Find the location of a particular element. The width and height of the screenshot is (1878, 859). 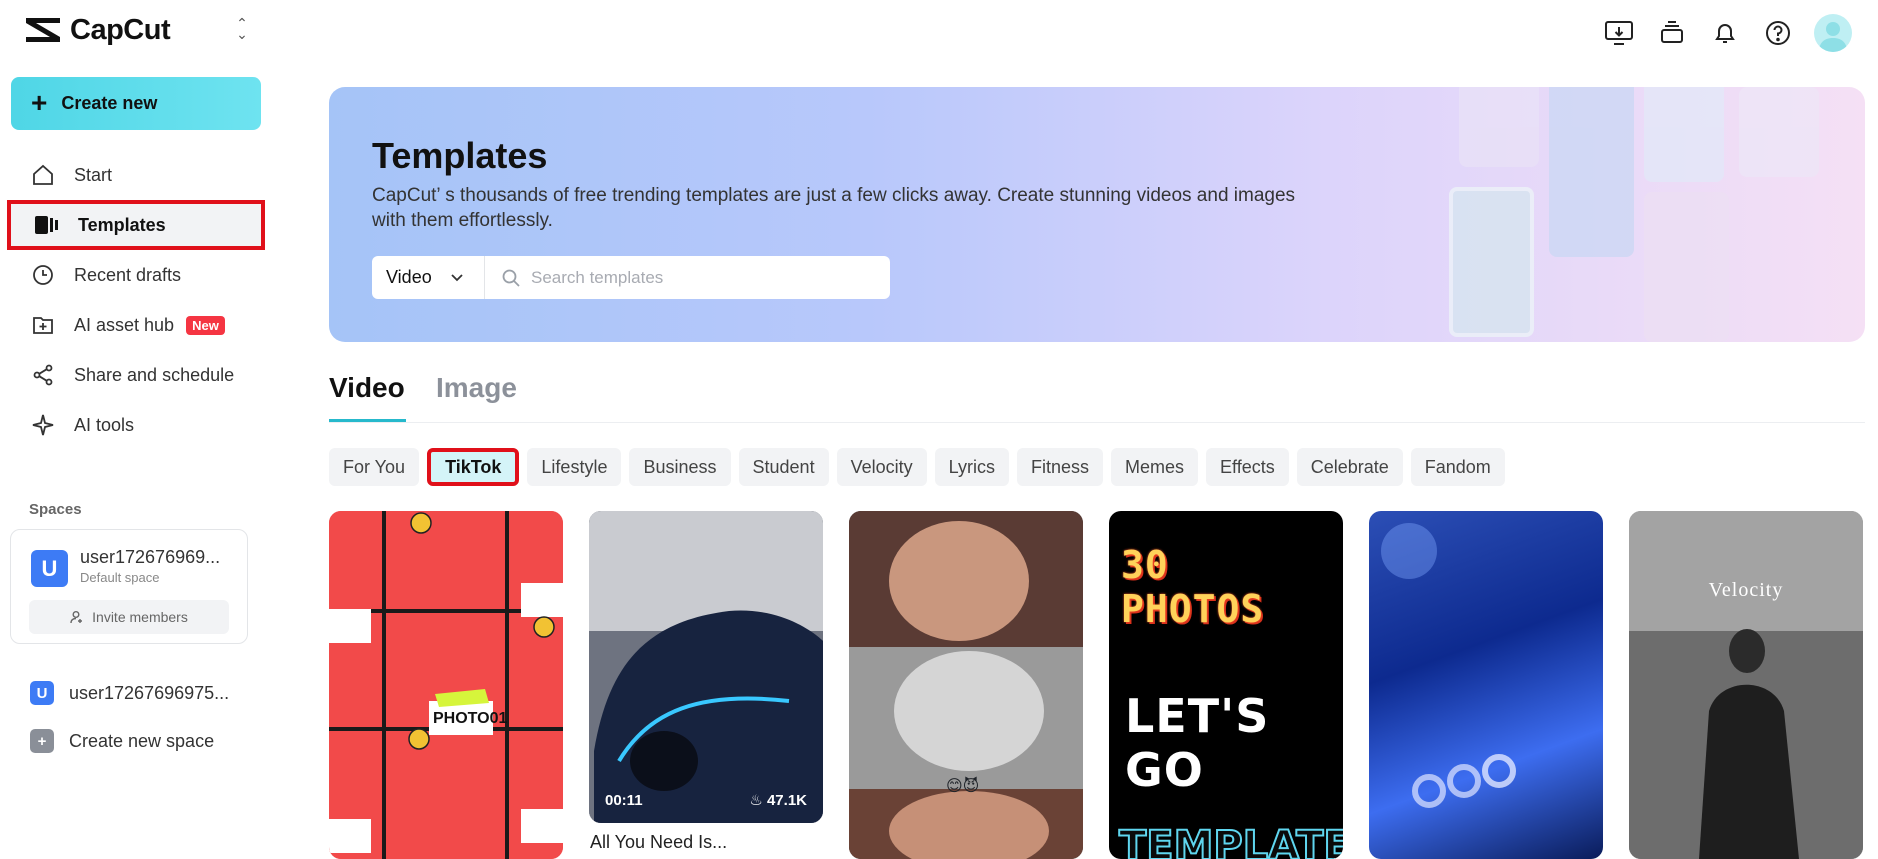

type-select: Video is located at coordinates (428, 277).